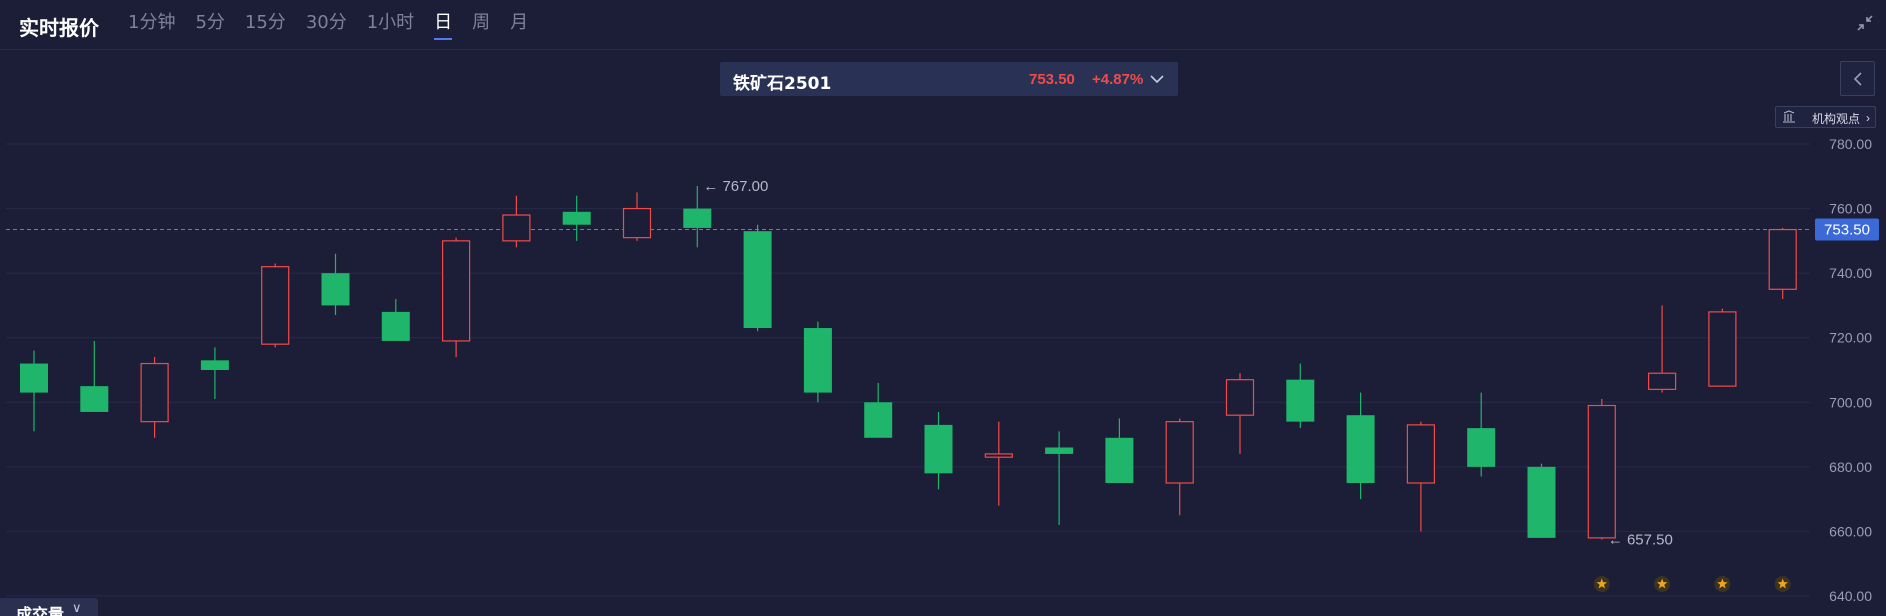 This screenshot has width=1886, height=616. What do you see at coordinates (1789, 117) in the screenshot?
I see `institution-icon` at bounding box center [1789, 117].